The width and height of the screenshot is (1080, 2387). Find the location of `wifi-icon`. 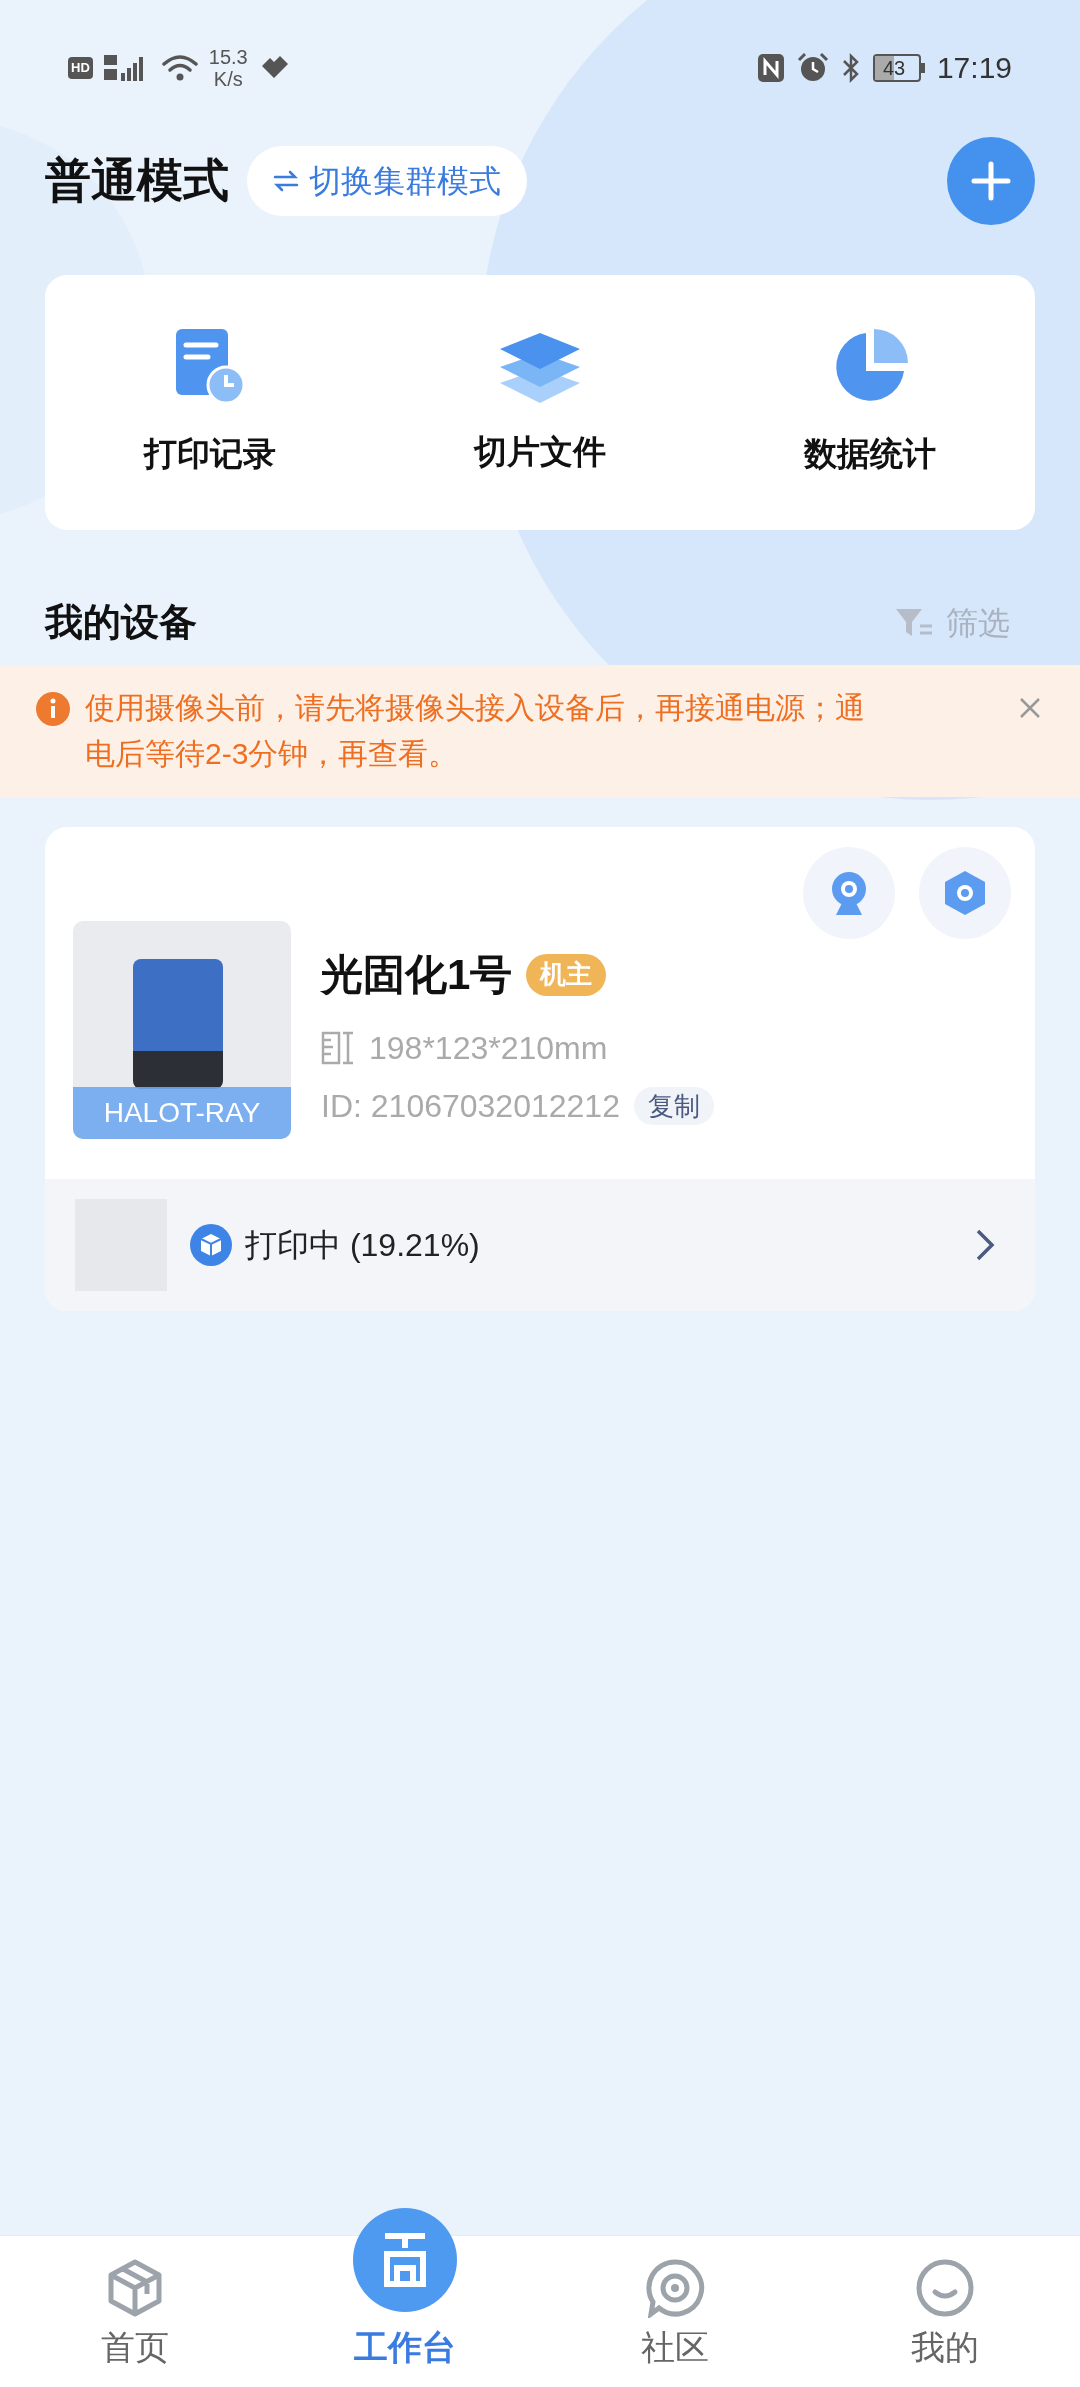

wifi-icon is located at coordinates (179, 67).